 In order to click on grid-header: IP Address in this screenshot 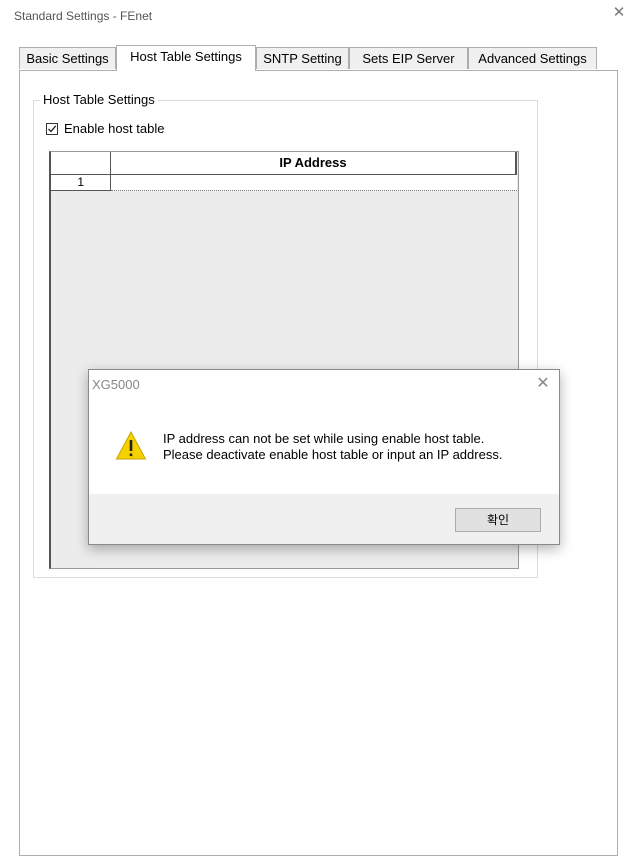, I will do `click(284, 163)`.